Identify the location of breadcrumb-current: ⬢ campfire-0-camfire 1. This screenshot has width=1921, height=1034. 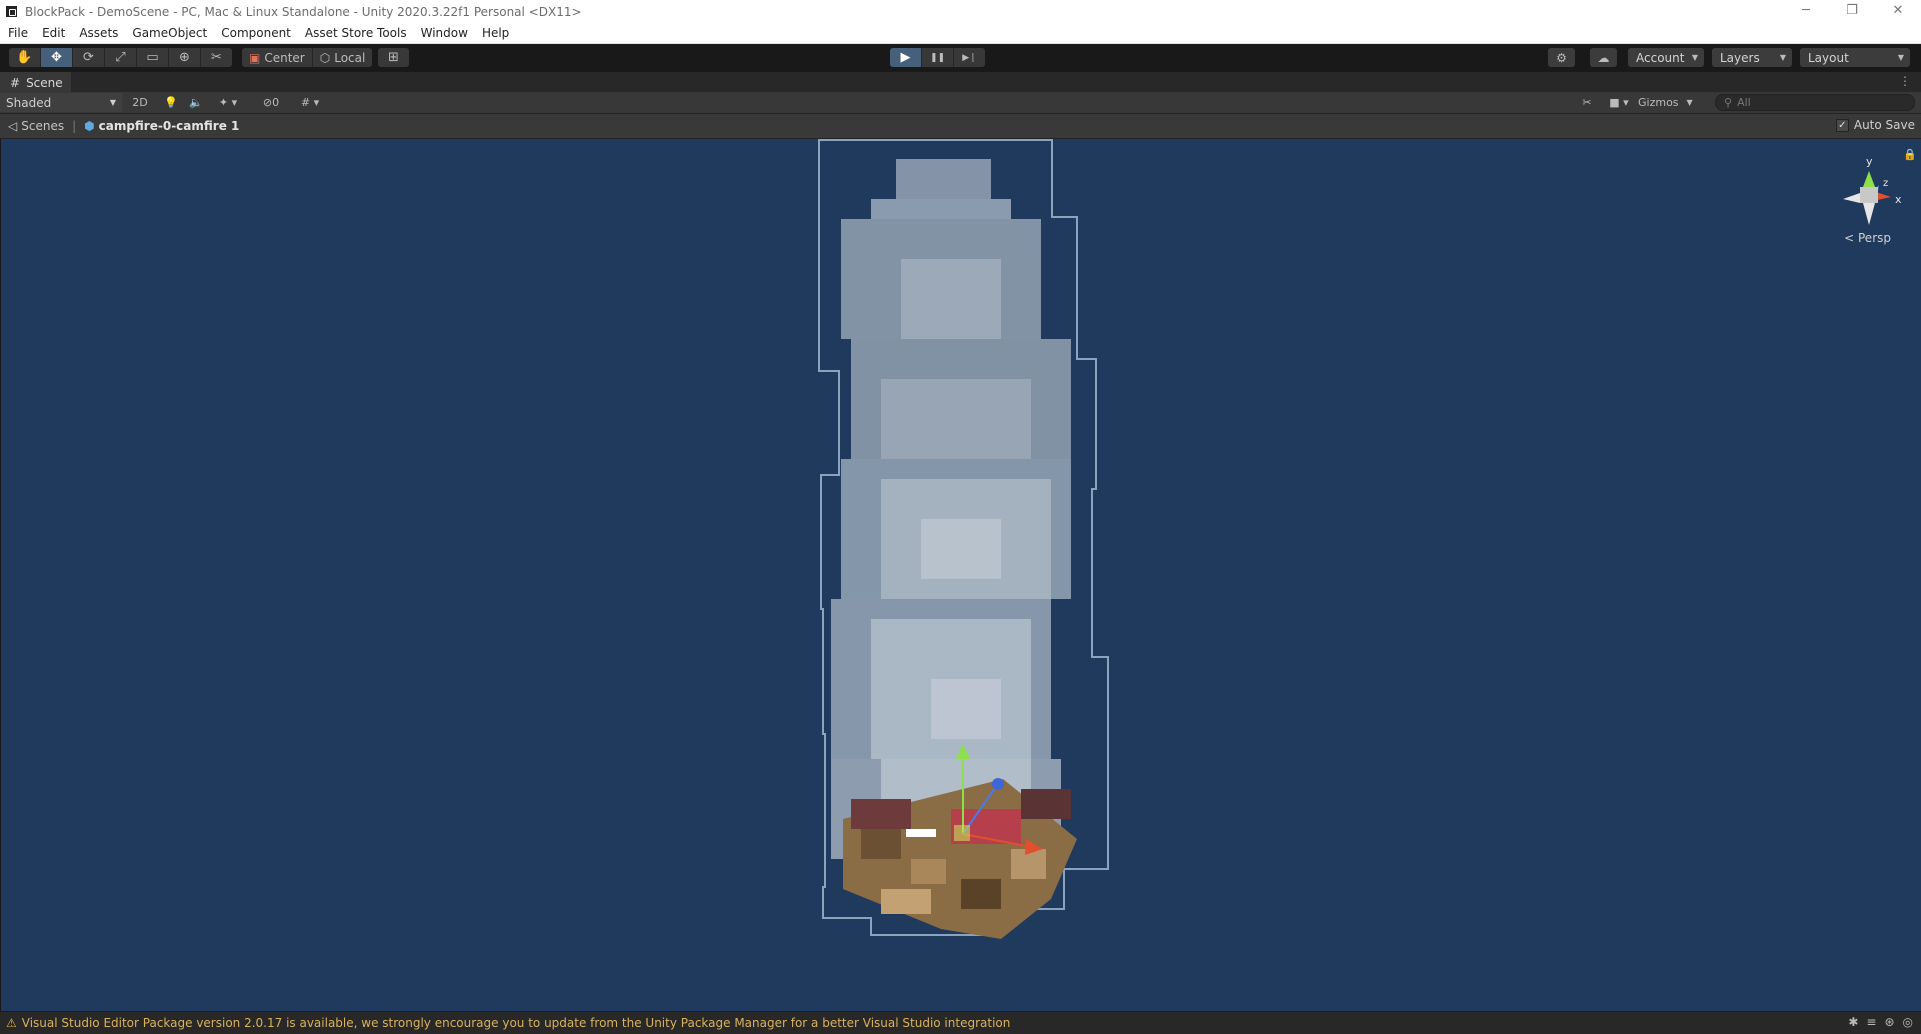
(161, 126).